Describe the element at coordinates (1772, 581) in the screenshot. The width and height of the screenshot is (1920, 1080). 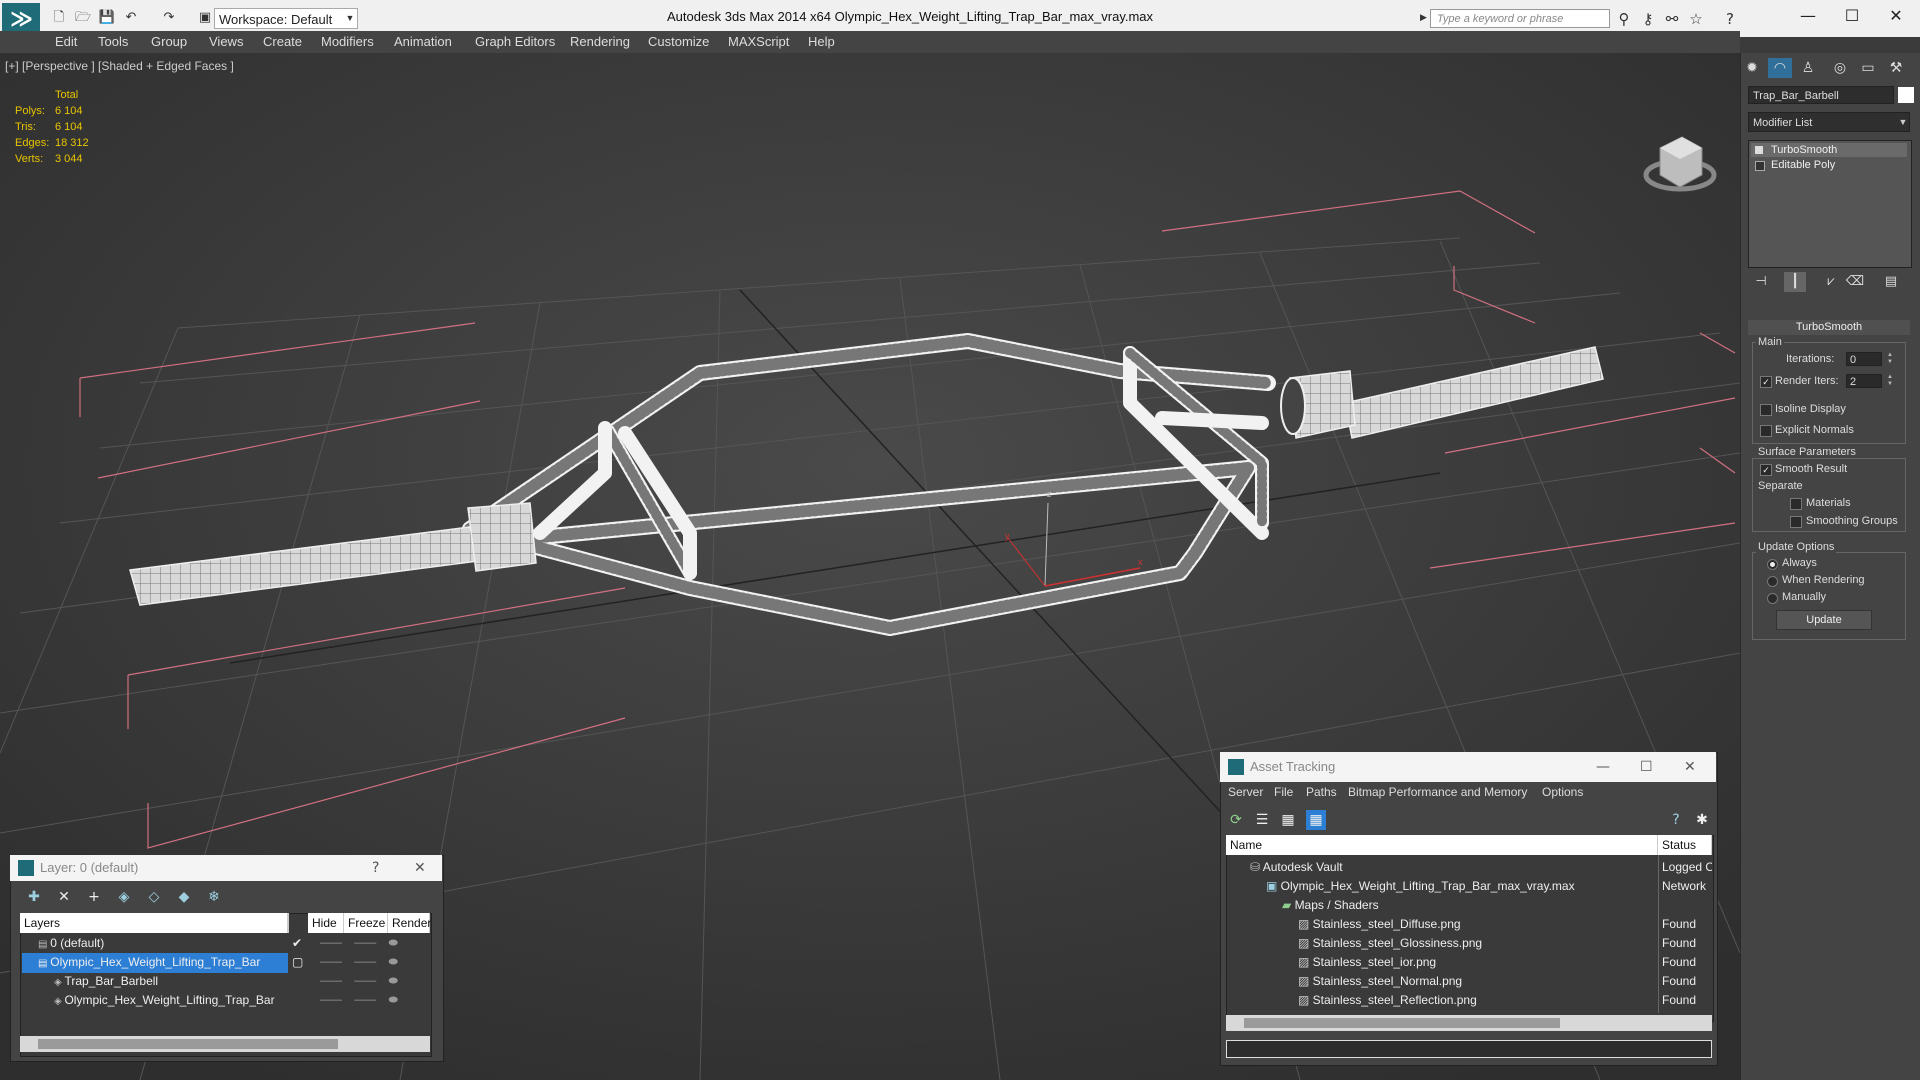
I see `when-rendering-radio` at that location.